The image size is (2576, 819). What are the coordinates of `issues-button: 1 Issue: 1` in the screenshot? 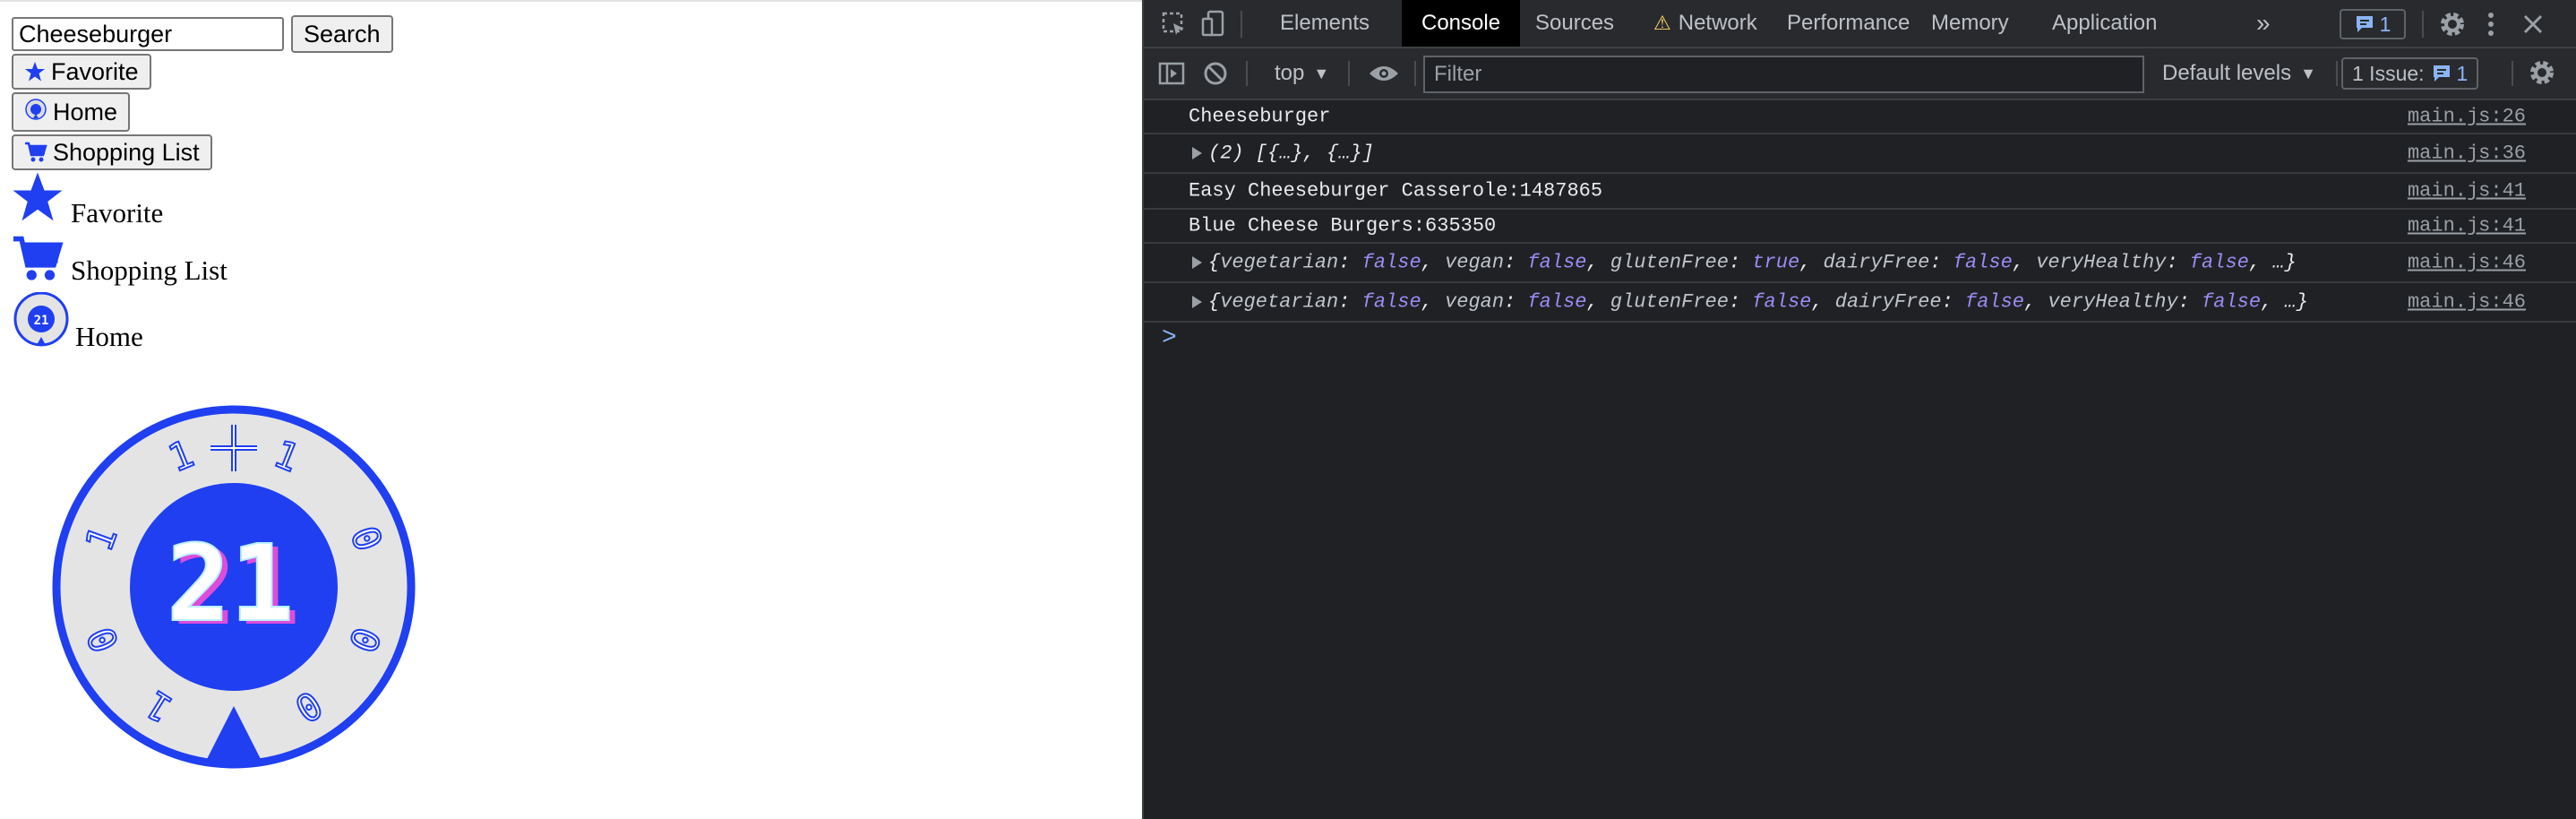 It's located at (2410, 73).